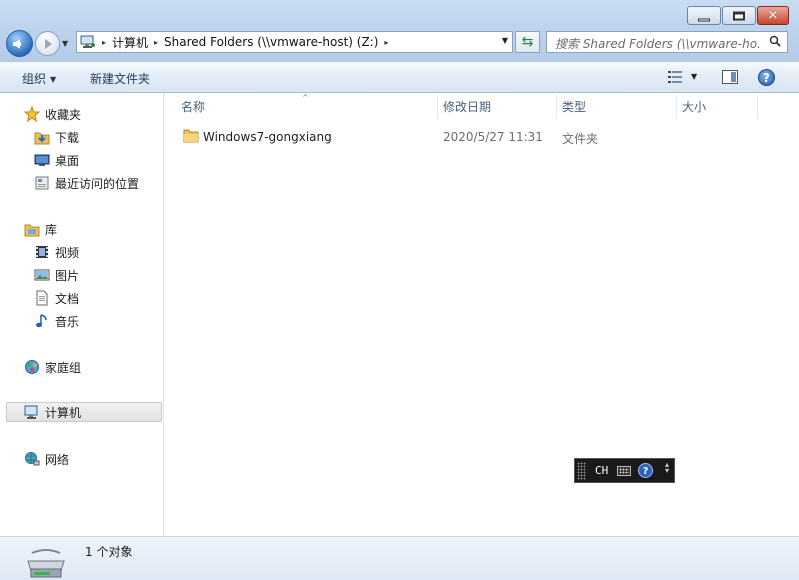 The image size is (799, 580). I want to click on sidebar-item-music: 音乐, so click(56, 321).